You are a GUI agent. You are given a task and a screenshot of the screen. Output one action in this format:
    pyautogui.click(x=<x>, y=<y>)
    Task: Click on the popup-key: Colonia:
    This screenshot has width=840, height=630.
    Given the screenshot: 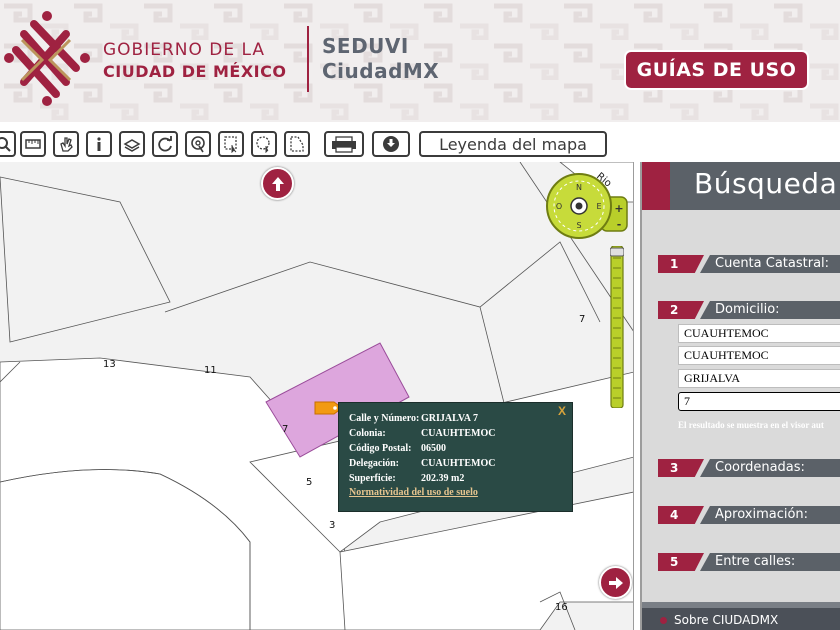 What is the action you would take?
    pyautogui.click(x=367, y=433)
    